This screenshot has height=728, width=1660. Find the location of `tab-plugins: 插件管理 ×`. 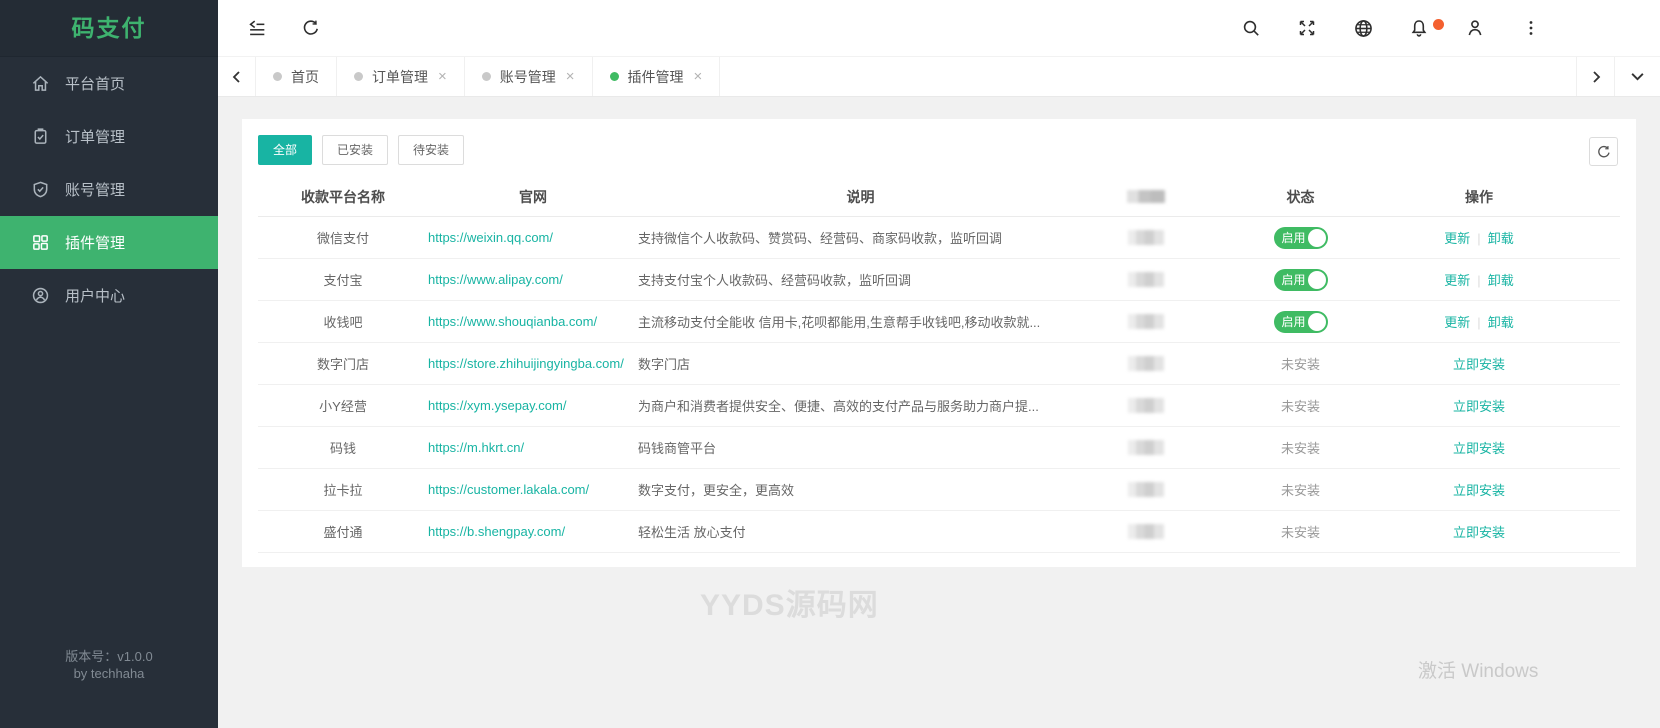

tab-plugins: 插件管理 × is located at coordinates (657, 76).